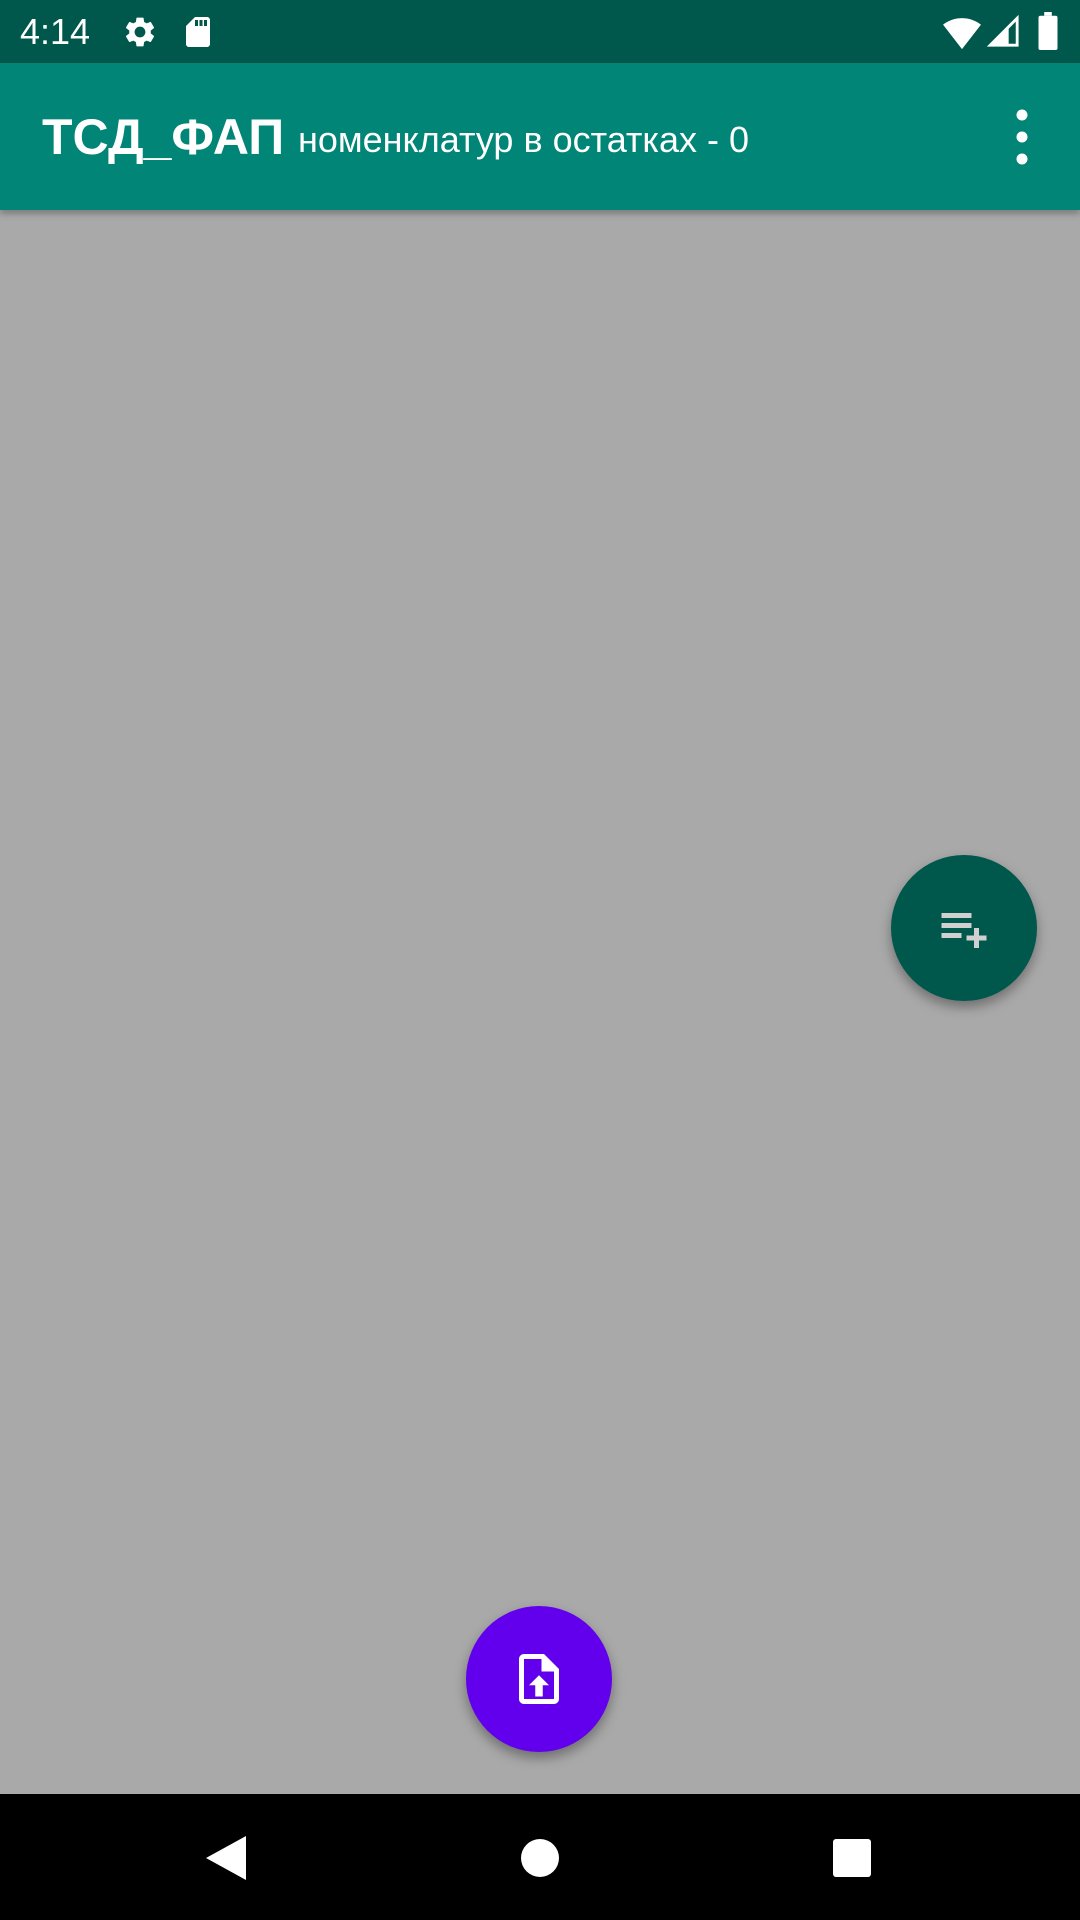 Image resolution: width=1080 pixels, height=1920 pixels. Describe the element at coordinates (1002, 30) in the screenshot. I see `signal-icon` at that location.